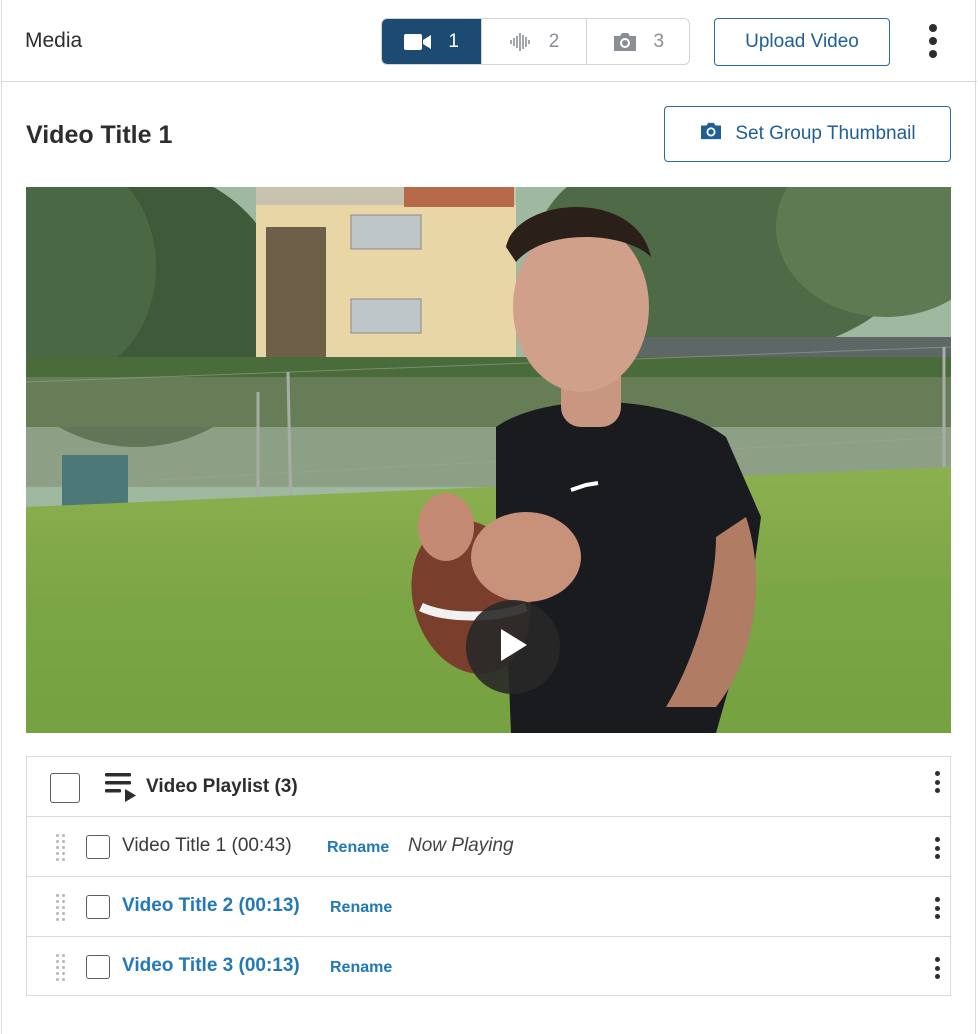 Image resolution: width=978 pixels, height=1034 pixels. What do you see at coordinates (99, 135) in the screenshot?
I see `video-title: Video Title 1` at bounding box center [99, 135].